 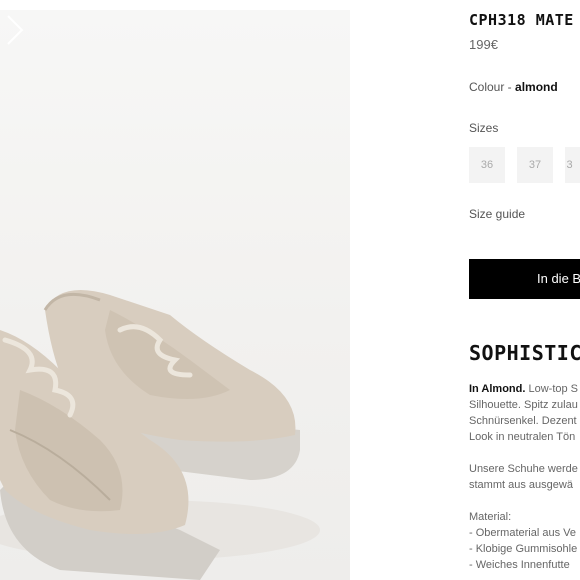 I want to click on material-item: - Weiches Innenfutte, so click(x=519, y=565).